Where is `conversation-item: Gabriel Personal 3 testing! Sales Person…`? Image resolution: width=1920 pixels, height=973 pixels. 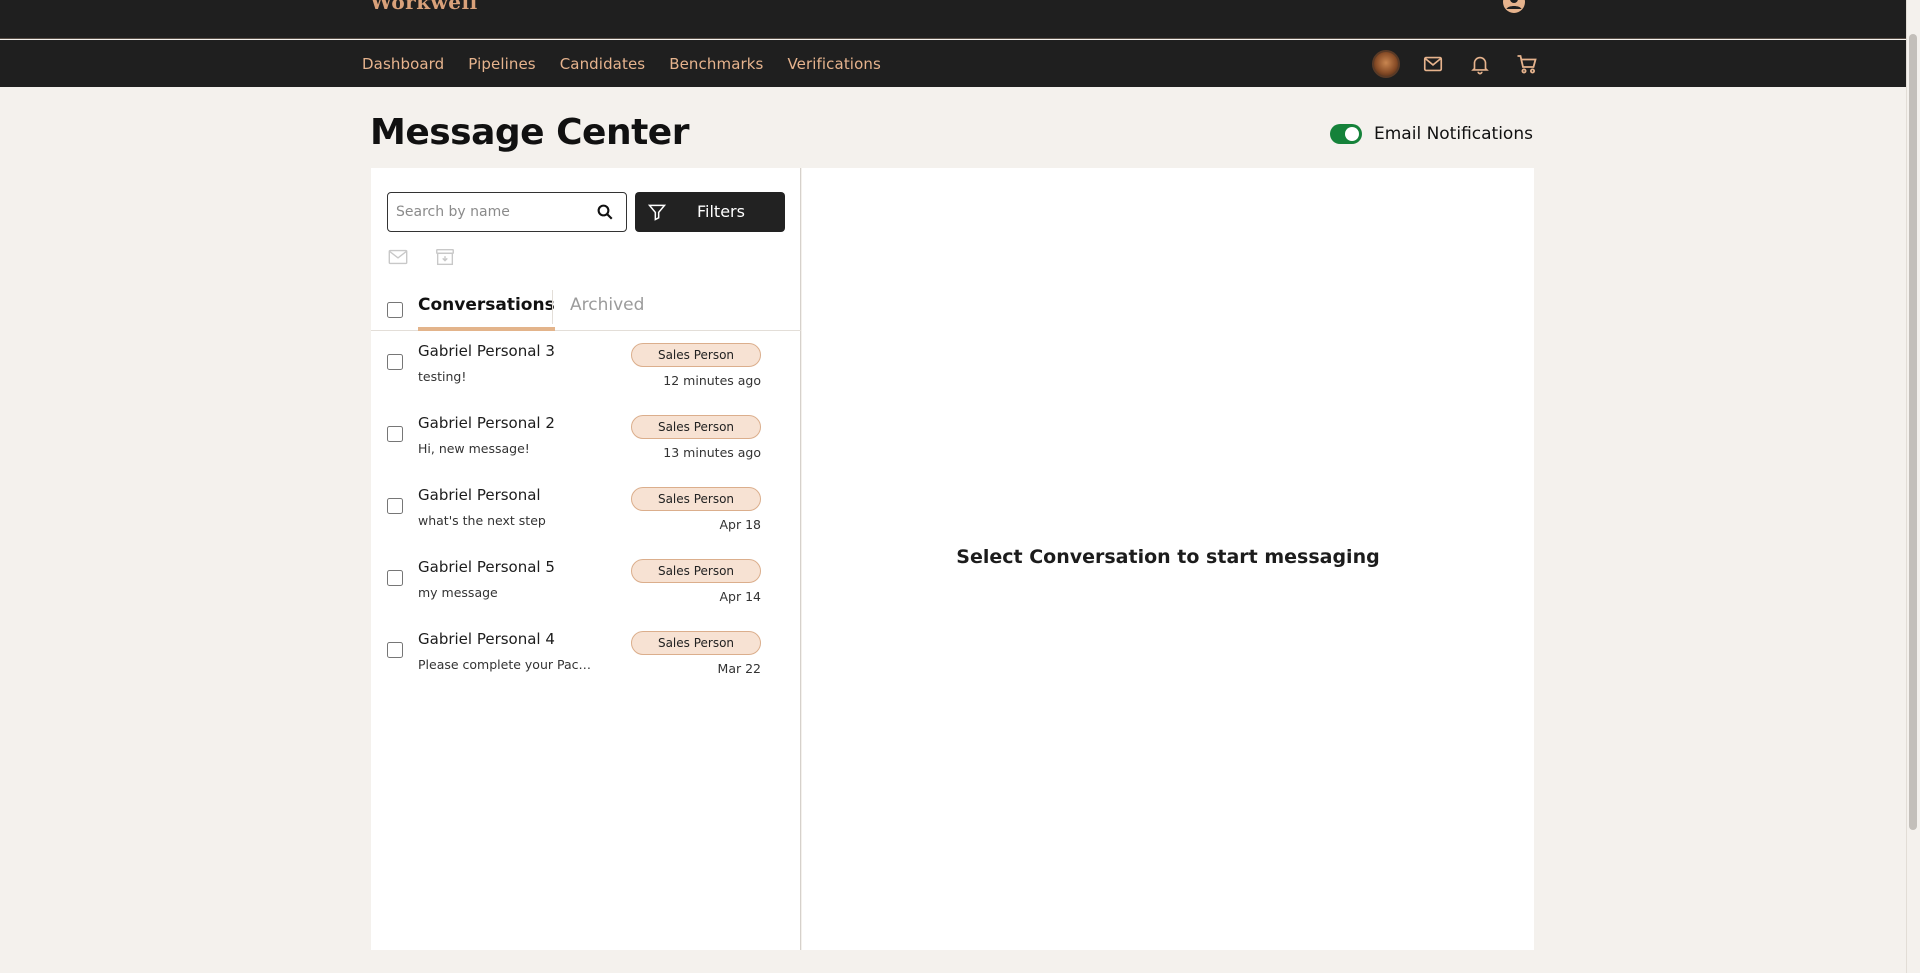
conversation-item: Gabriel Personal 3 testing! Sales Person… is located at coordinates (586, 368).